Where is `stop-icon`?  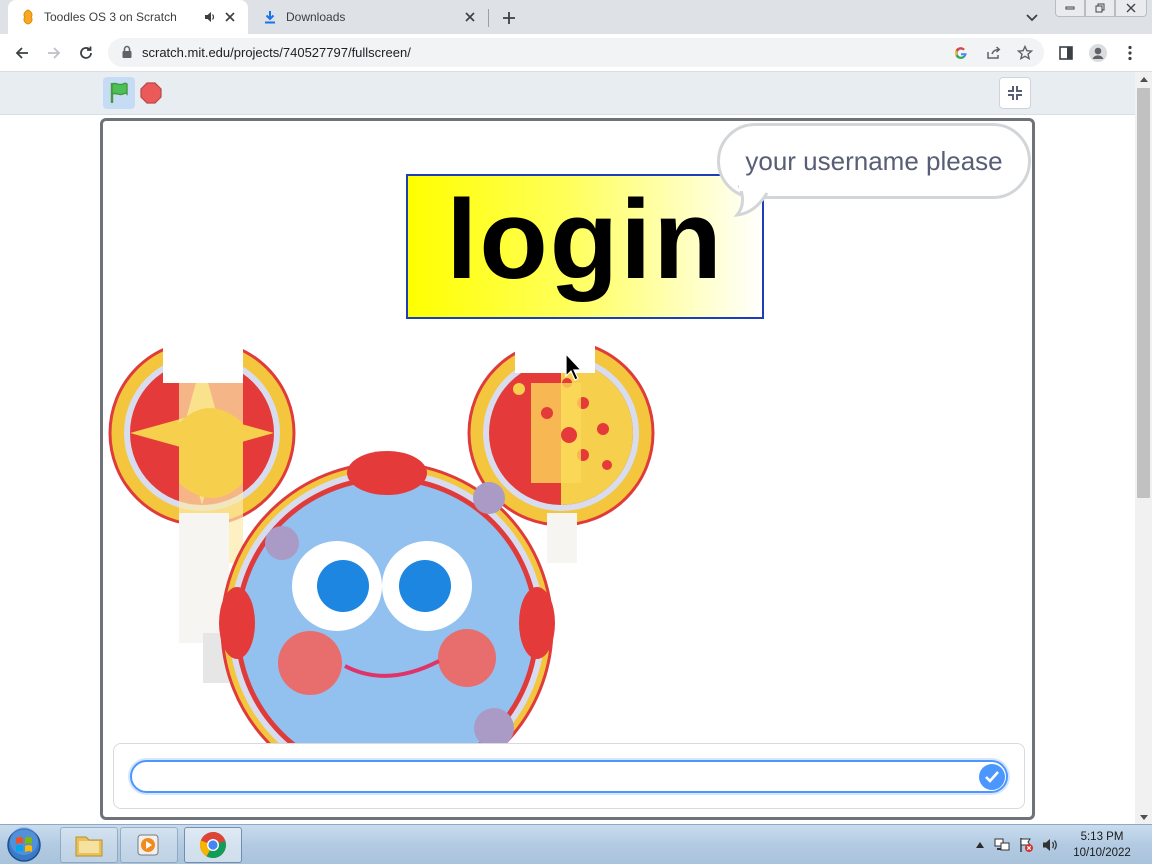 stop-icon is located at coordinates (151, 93).